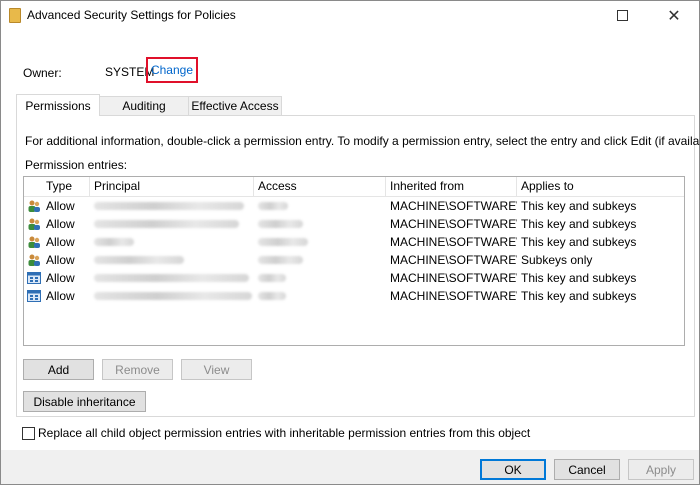 Image resolution: width=700 pixels, height=485 pixels. Describe the element at coordinates (137, 369) in the screenshot. I see `remove-button: Remove` at that location.